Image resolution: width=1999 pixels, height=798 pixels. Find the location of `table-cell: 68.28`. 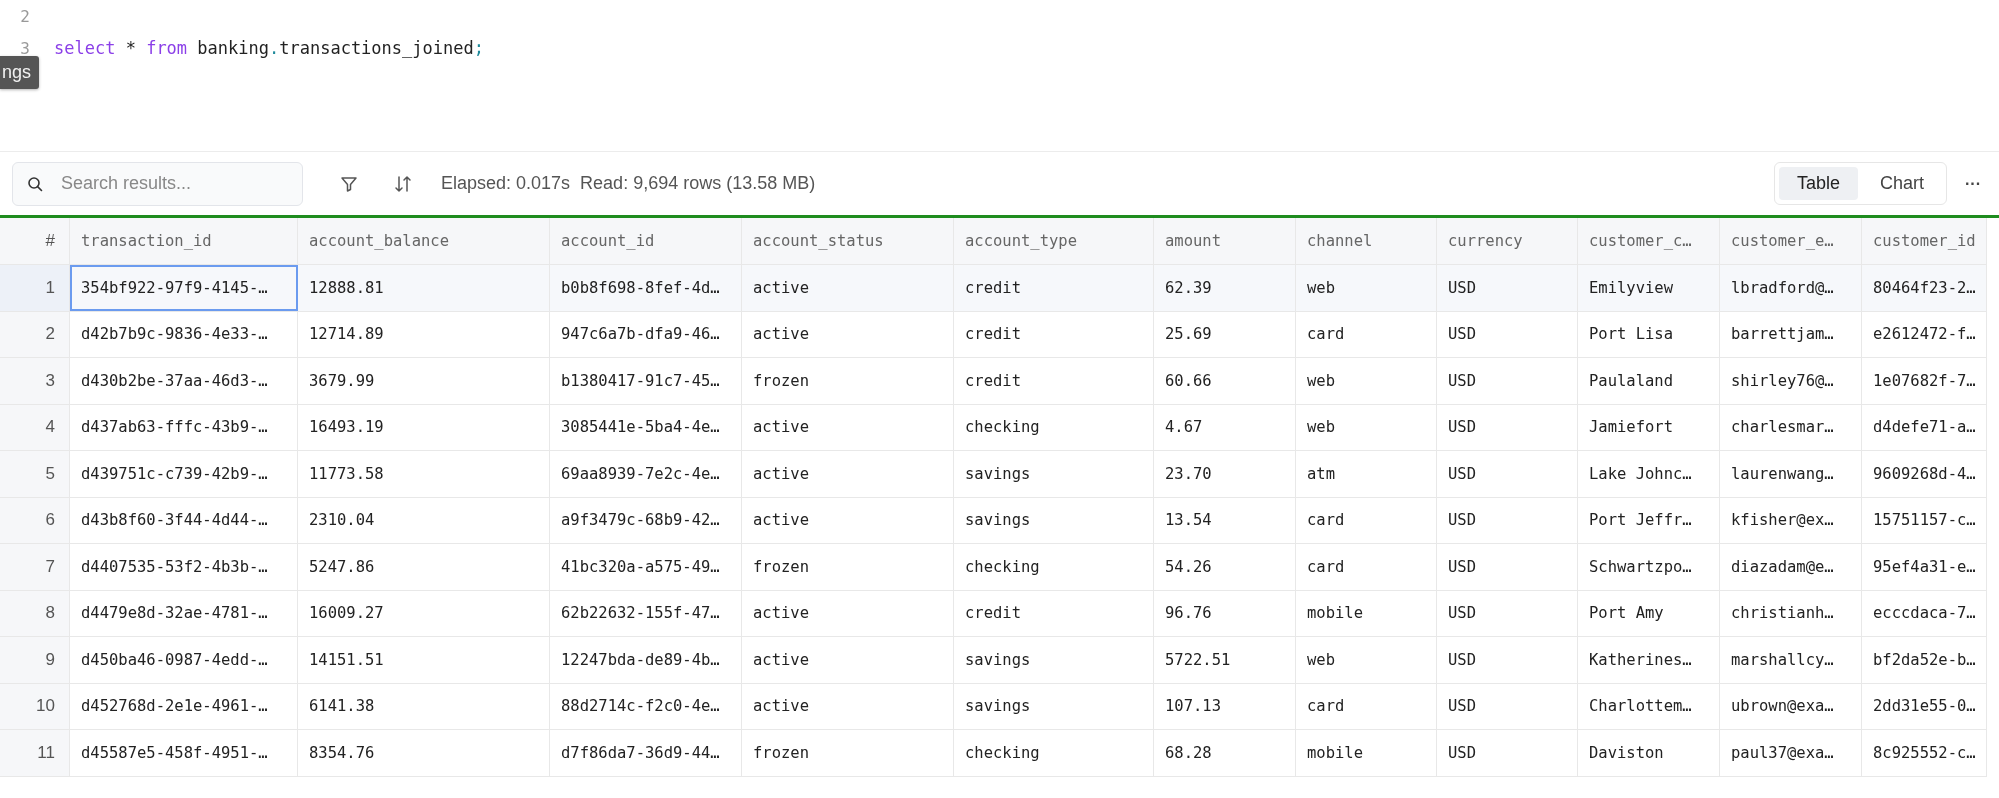

table-cell: 68.28 is located at coordinates (1225, 753).